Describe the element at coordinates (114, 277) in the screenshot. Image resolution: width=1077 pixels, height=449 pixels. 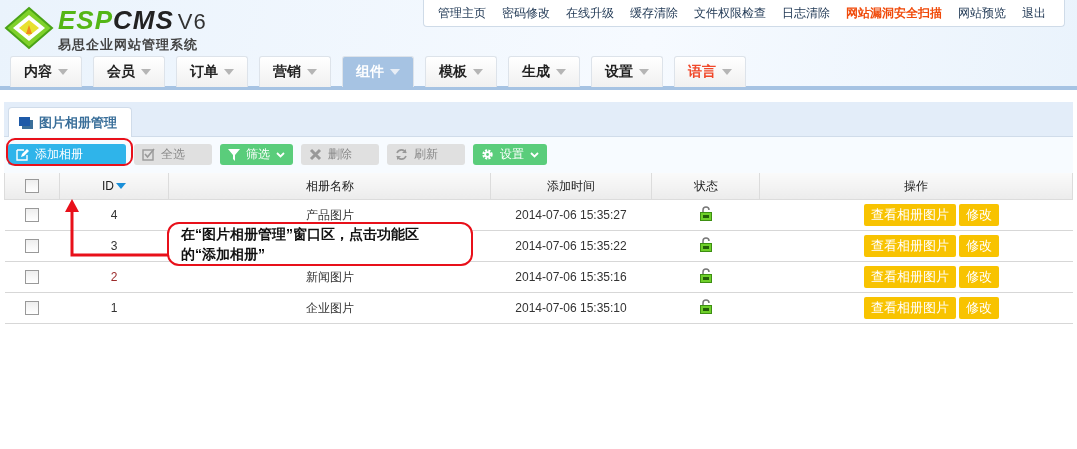
I see `table-cell: 2` at that location.